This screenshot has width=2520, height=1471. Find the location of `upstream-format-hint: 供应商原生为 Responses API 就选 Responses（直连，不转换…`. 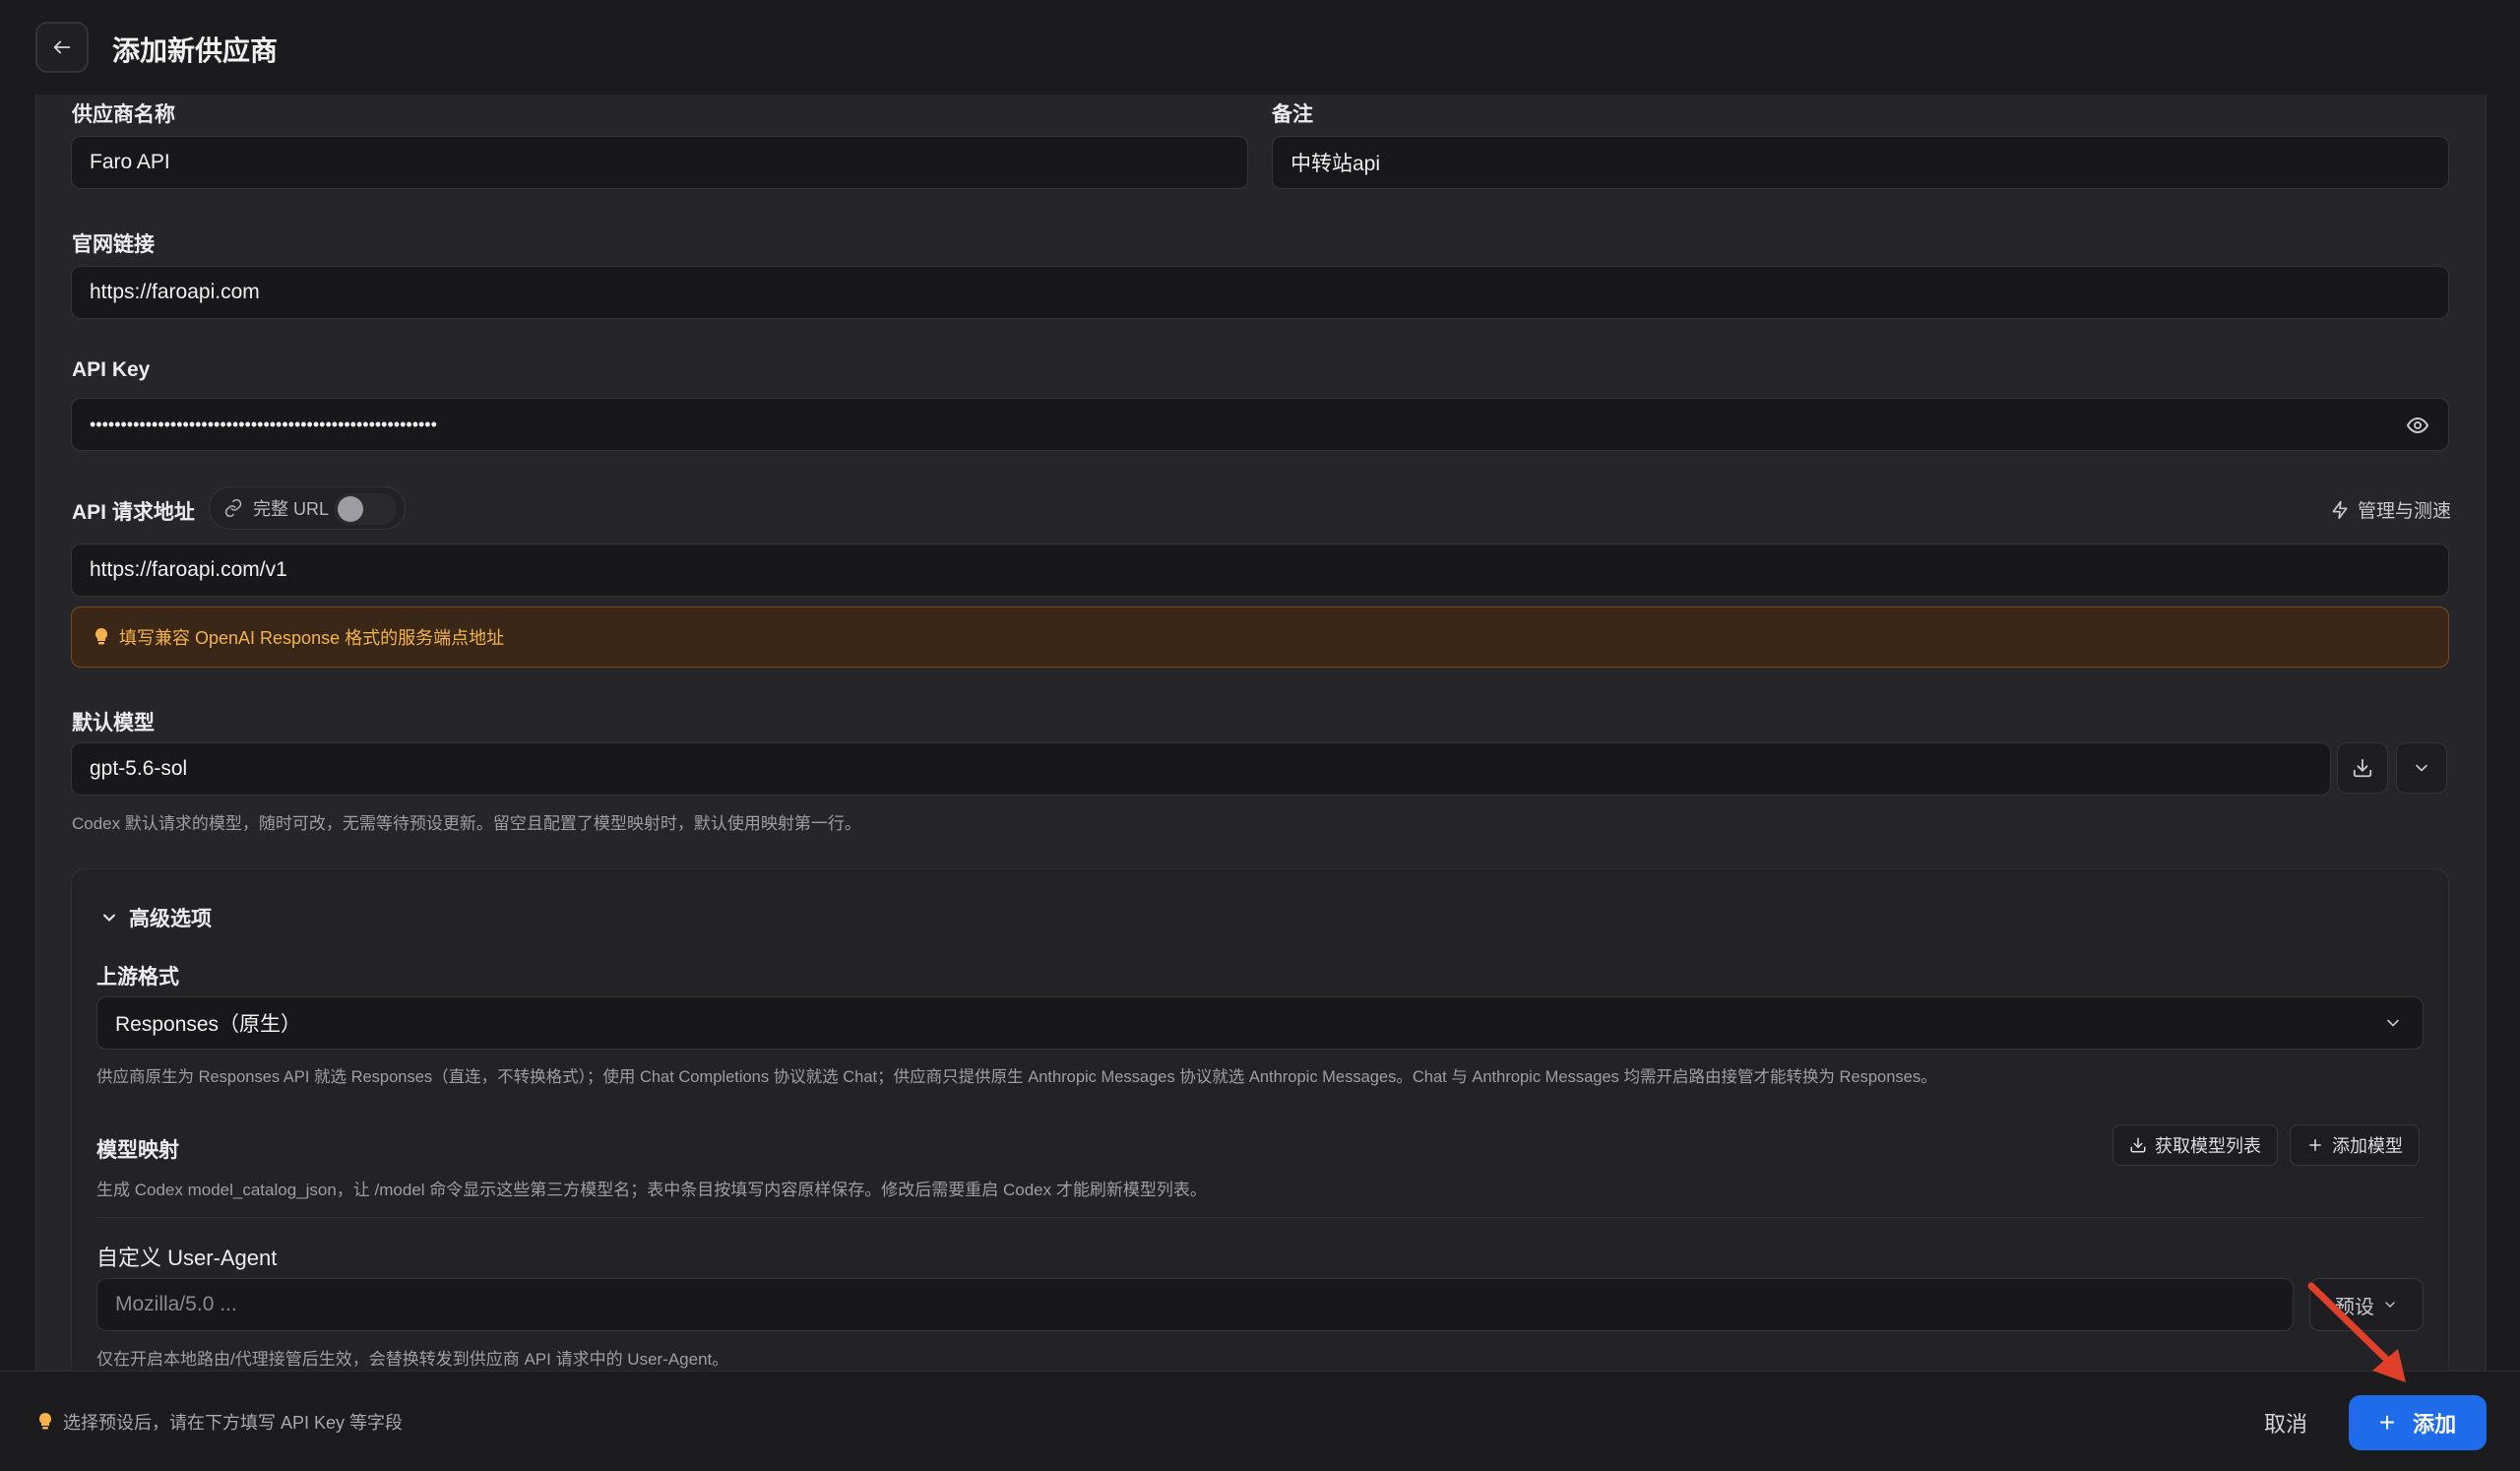

upstream-format-hint: 供应商原生为 Responses API 就选 Responses（直连，不转换… is located at coordinates (1016, 1077).